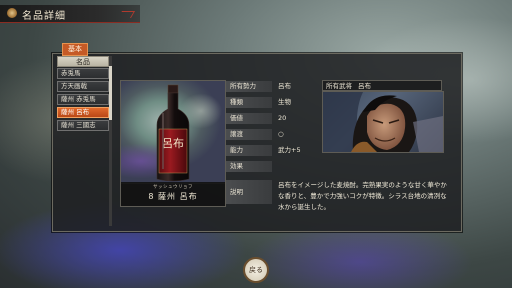  Describe the element at coordinates (249, 192) in the screenshot. I see `attr-description-label: 説明` at that location.